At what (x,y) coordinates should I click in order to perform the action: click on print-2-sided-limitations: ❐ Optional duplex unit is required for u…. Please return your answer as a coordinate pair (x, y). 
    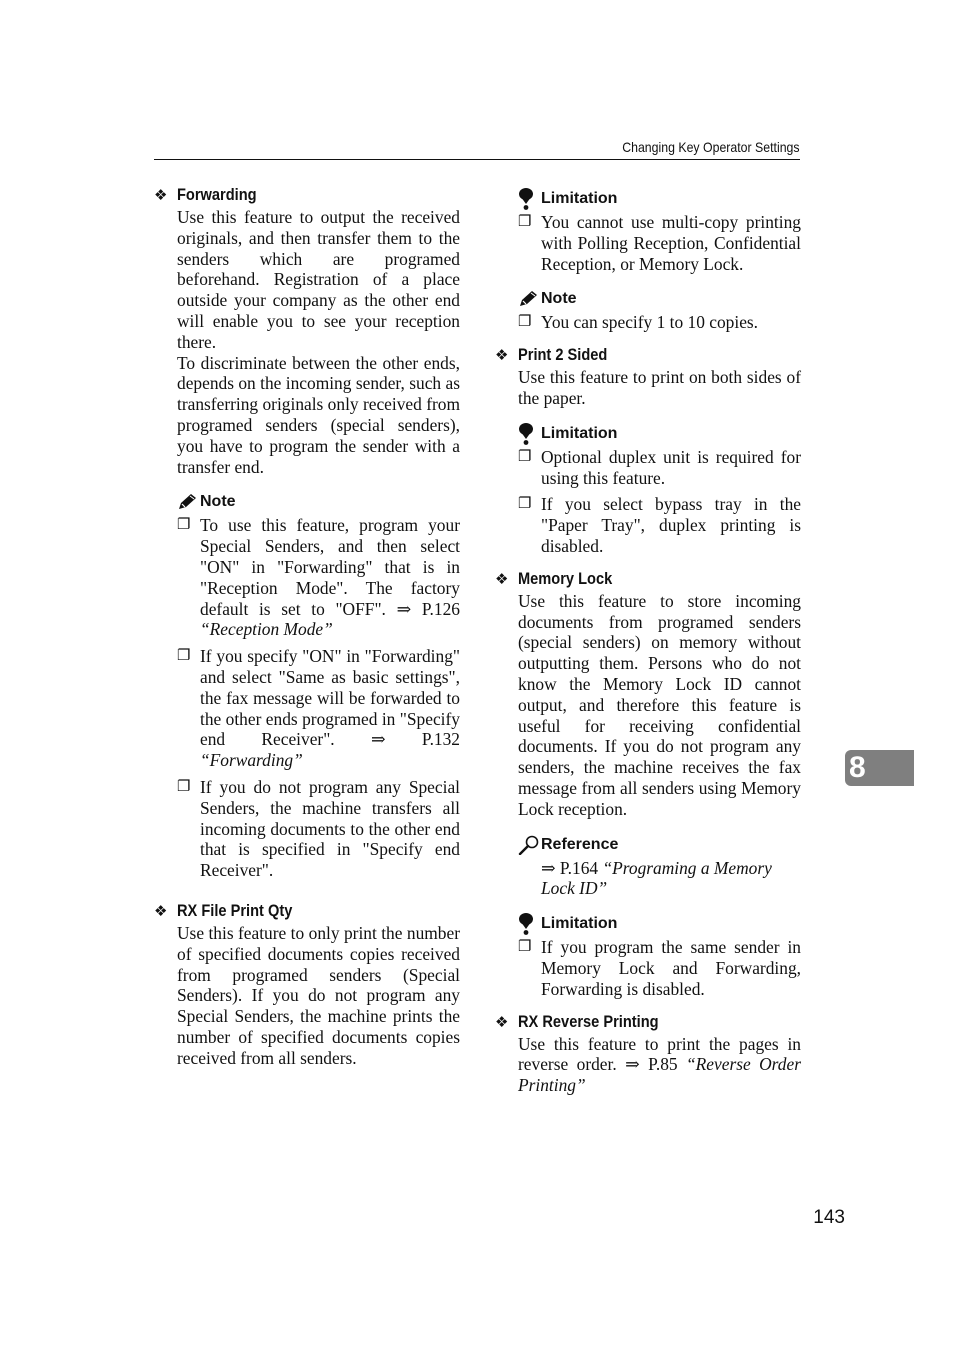
    Looking at the image, I should click on (659, 502).